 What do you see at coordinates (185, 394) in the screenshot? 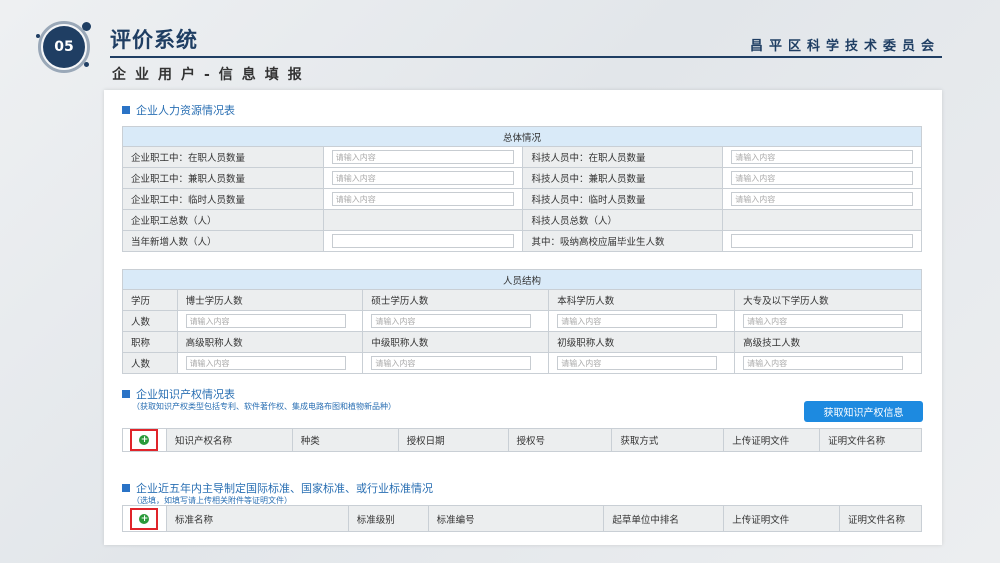
I see `ip-section-title: 企业知识产权情况表` at bounding box center [185, 394].